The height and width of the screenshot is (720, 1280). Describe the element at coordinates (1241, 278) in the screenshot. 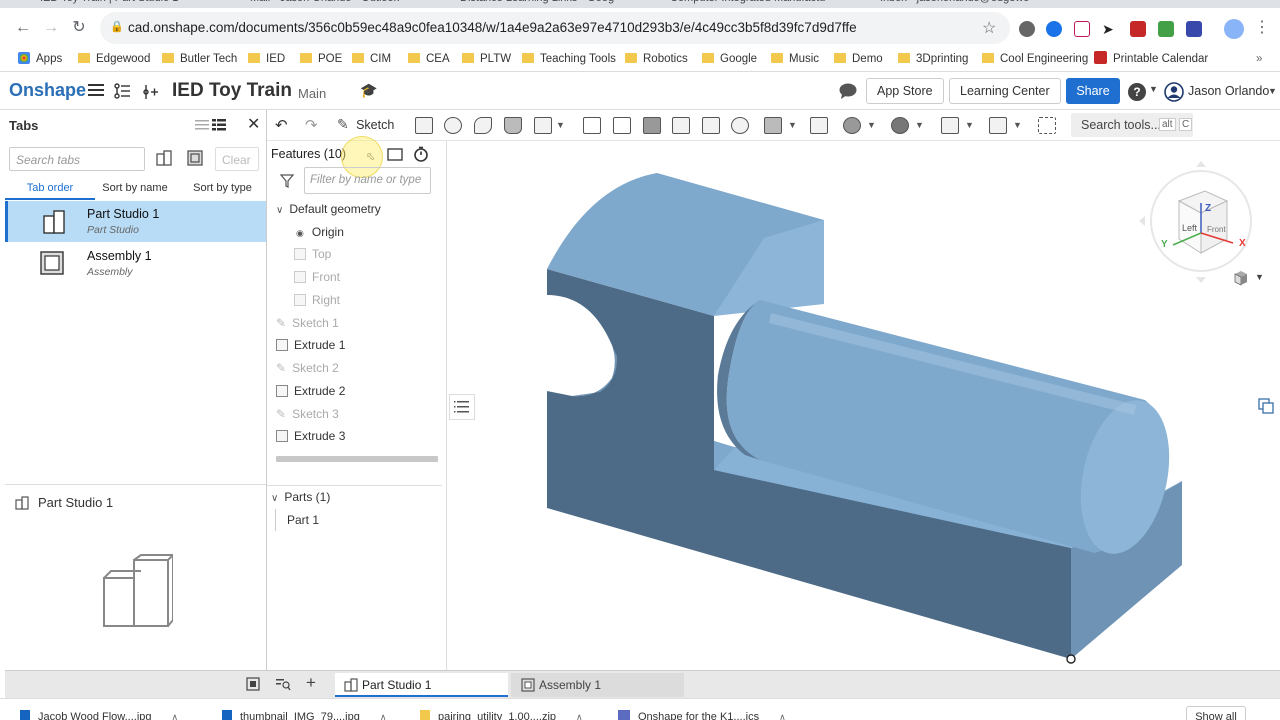

I see `view-options-cube-icon` at that location.